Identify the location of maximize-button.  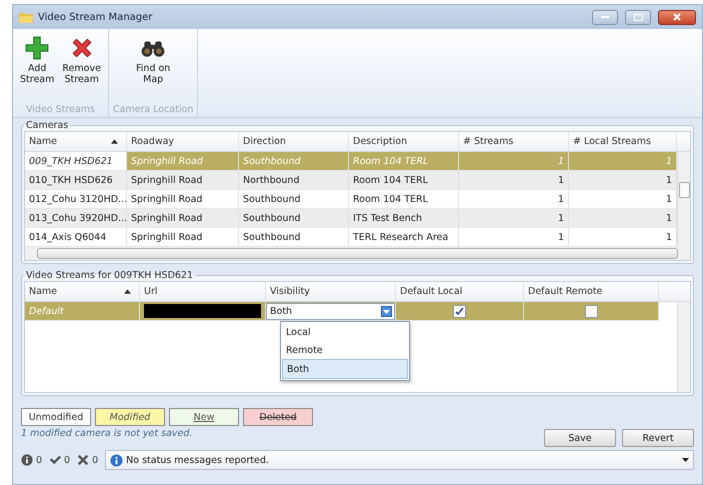
(638, 17).